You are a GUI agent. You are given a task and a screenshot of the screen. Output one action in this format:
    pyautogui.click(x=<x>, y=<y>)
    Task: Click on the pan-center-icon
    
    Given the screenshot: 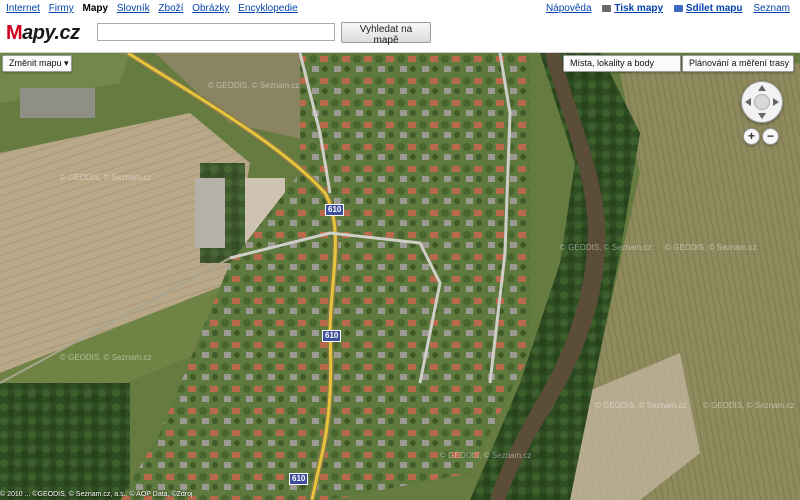 What is the action you would take?
    pyautogui.click(x=762, y=102)
    